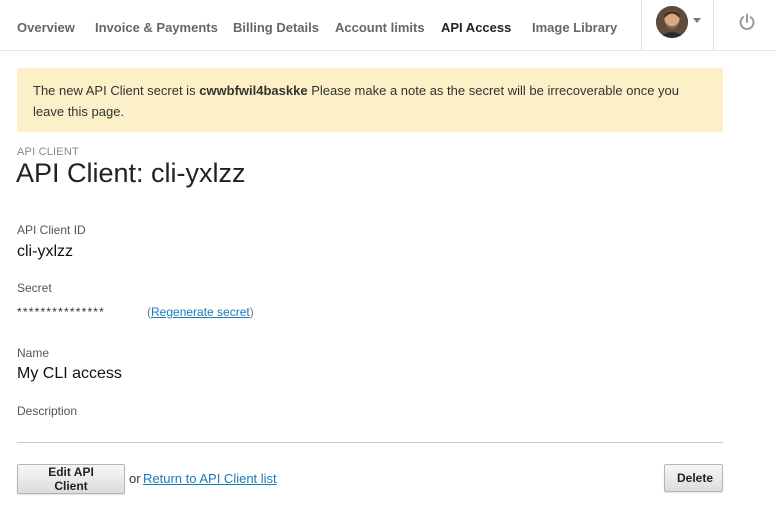 This screenshot has width=776, height=515. Describe the element at coordinates (69, 373) in the screenshot. I see `name-value: My CLI access` at that location.